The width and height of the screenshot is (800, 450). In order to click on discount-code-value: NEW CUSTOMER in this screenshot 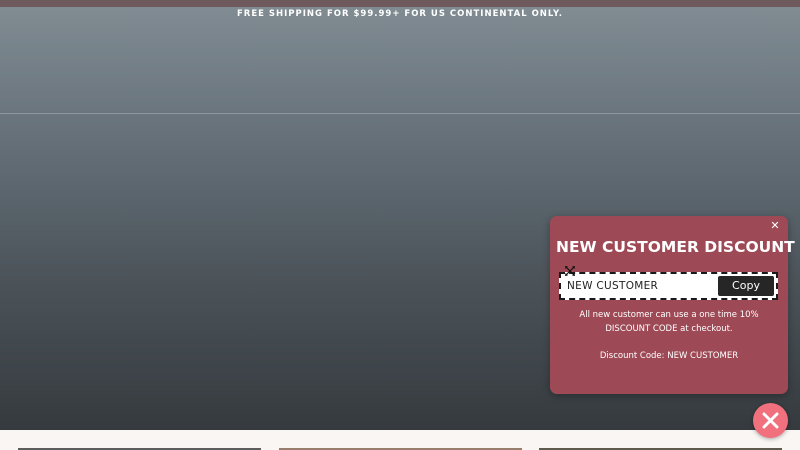, I will do `click(613, 286)`.